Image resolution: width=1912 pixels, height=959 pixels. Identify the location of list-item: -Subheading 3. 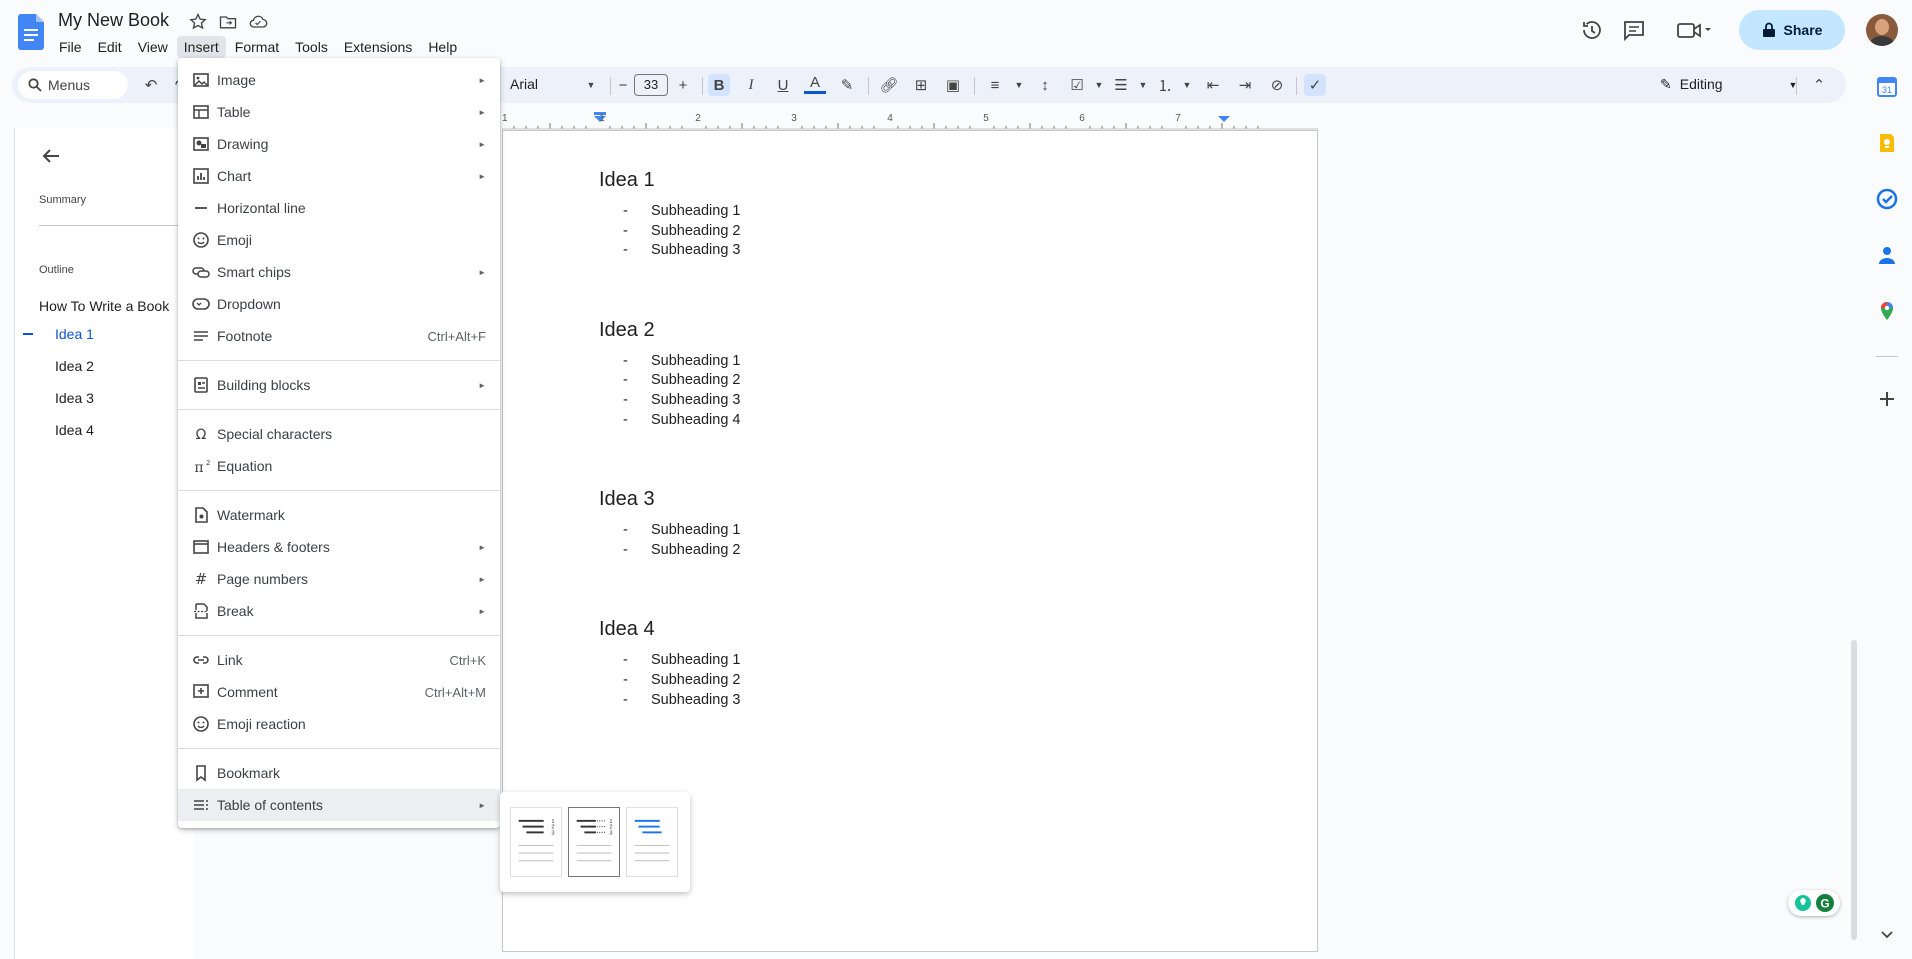
(682, 250).